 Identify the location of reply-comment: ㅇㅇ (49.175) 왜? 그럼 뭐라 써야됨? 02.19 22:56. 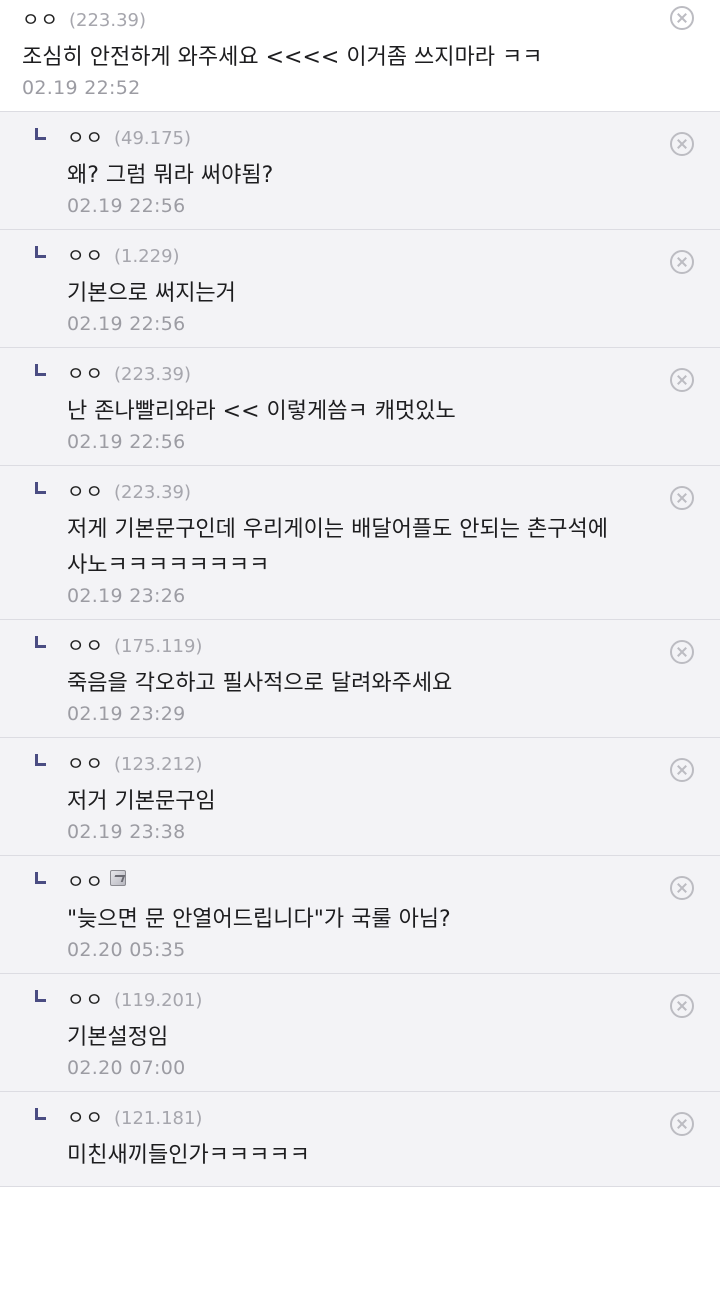
(360, 171).